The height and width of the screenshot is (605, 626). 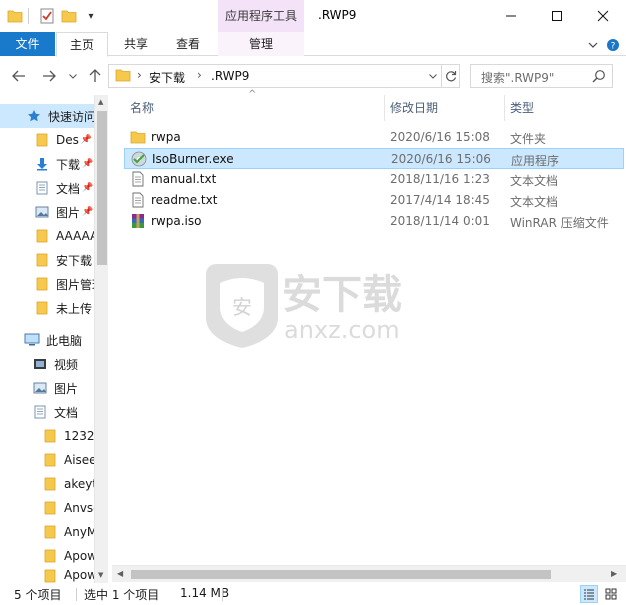 I want to click on sidebar-item-folder: AAAAA, so click(x=47, y=236).